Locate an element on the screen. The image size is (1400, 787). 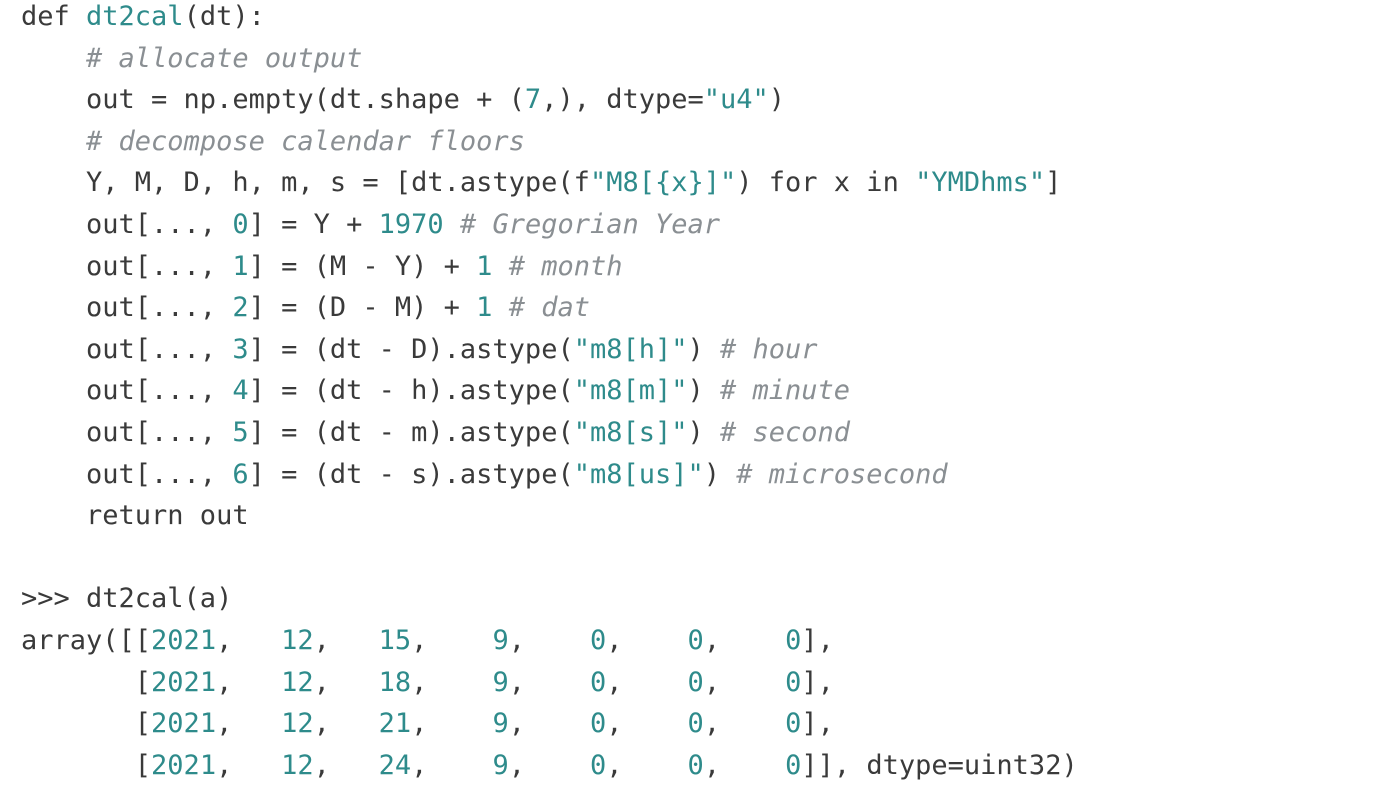
code-token: Y, M, D, h, m, s = [dt.astype(f is located at coordinates (305, 183).